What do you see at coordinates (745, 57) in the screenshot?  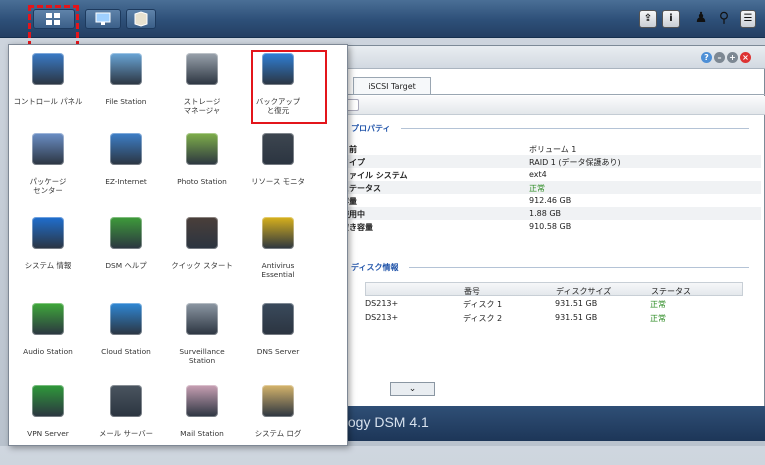 I see `close-icon: ×` at bounding box center [745, 57].